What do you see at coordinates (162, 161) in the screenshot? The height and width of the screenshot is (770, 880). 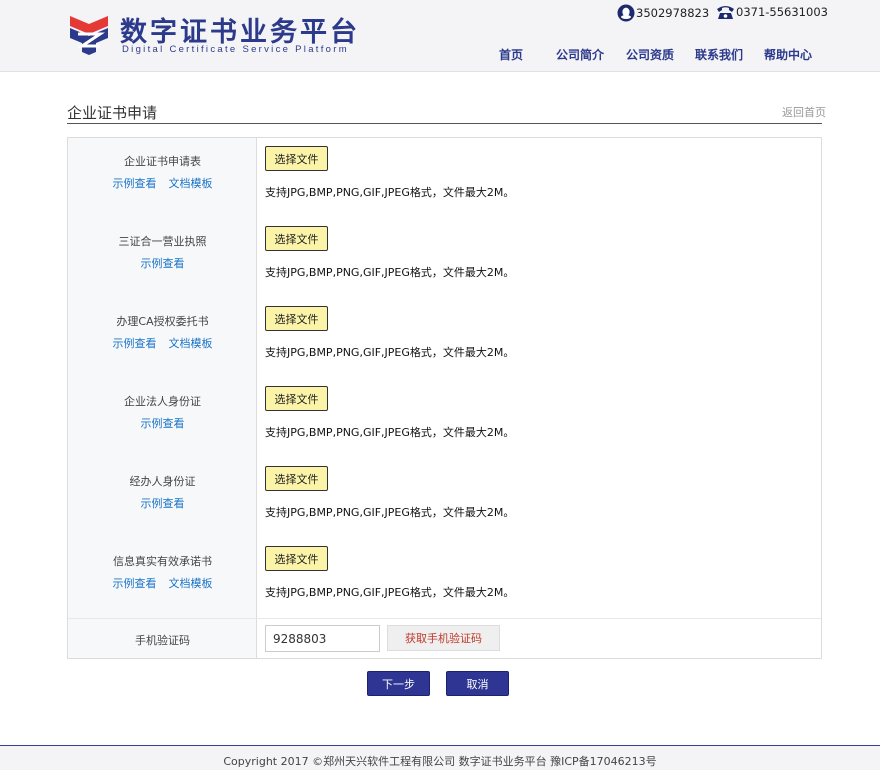 I see `row-label: 企业证书申请表` at bounding box center [162, 161].